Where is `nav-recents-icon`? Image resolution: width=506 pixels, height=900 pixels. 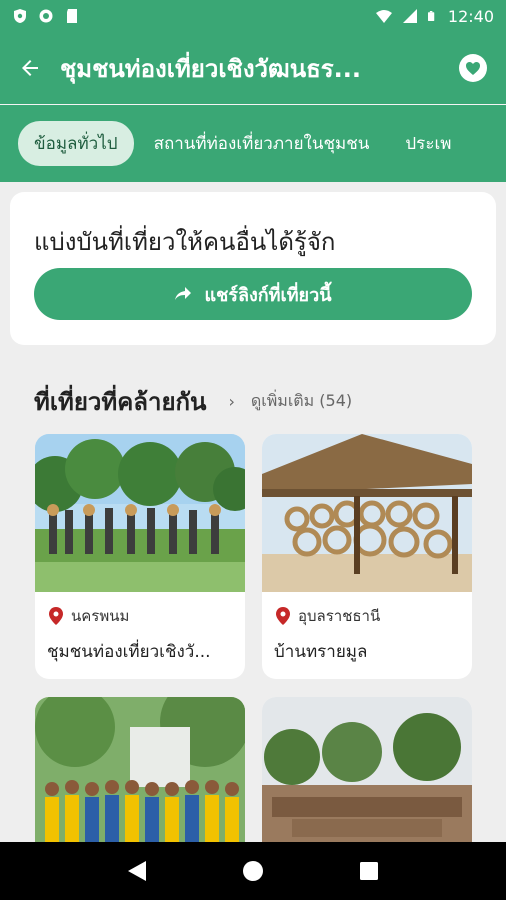
nav-recents-icon is located at coordinates (369, 871).